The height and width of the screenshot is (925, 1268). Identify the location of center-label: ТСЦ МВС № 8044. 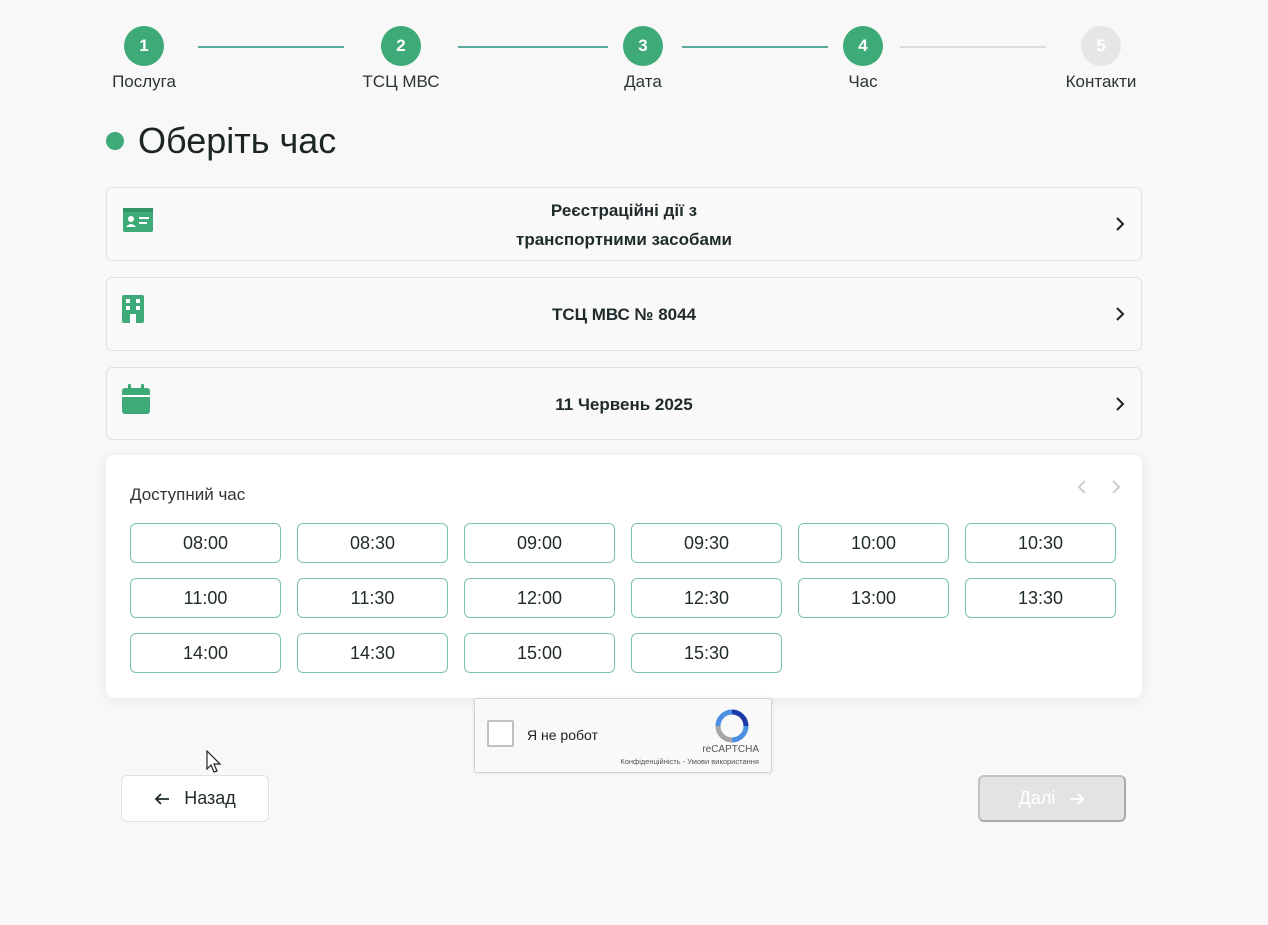
(624, 314).